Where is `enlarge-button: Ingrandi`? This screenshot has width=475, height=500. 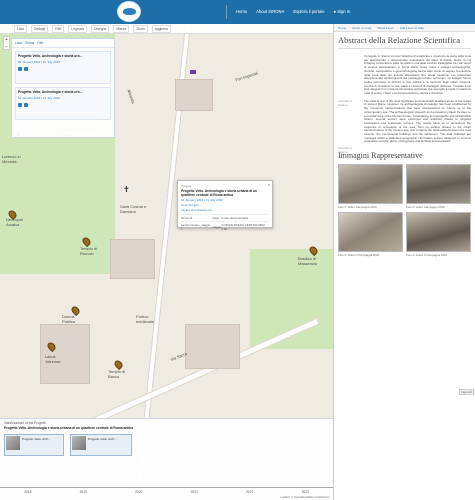 enlarge-button: Ingrandi is located at coordinates (466, 392).